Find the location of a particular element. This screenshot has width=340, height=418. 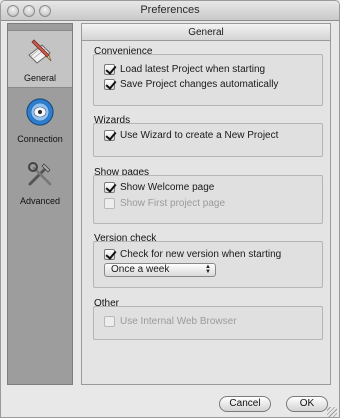

window-title: Preferences is located at coordinates (170, 10).